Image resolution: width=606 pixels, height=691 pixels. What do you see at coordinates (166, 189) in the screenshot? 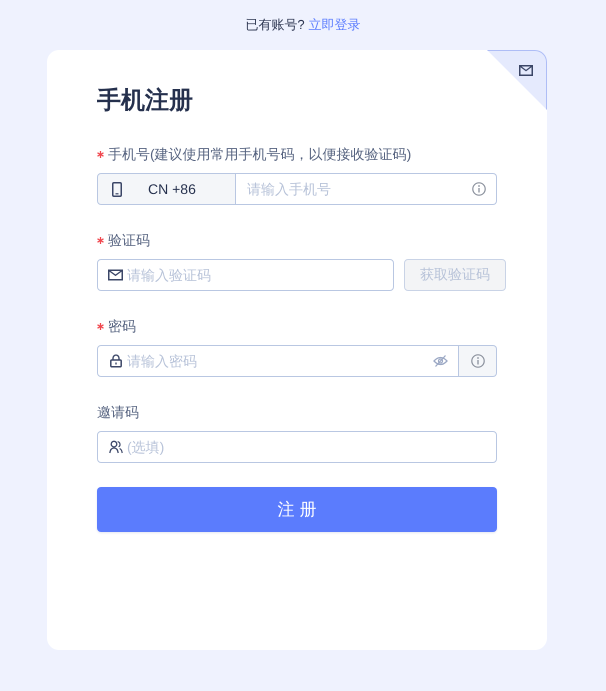
I see `country-code-select: CN +86` at bounding box center [166, 189].